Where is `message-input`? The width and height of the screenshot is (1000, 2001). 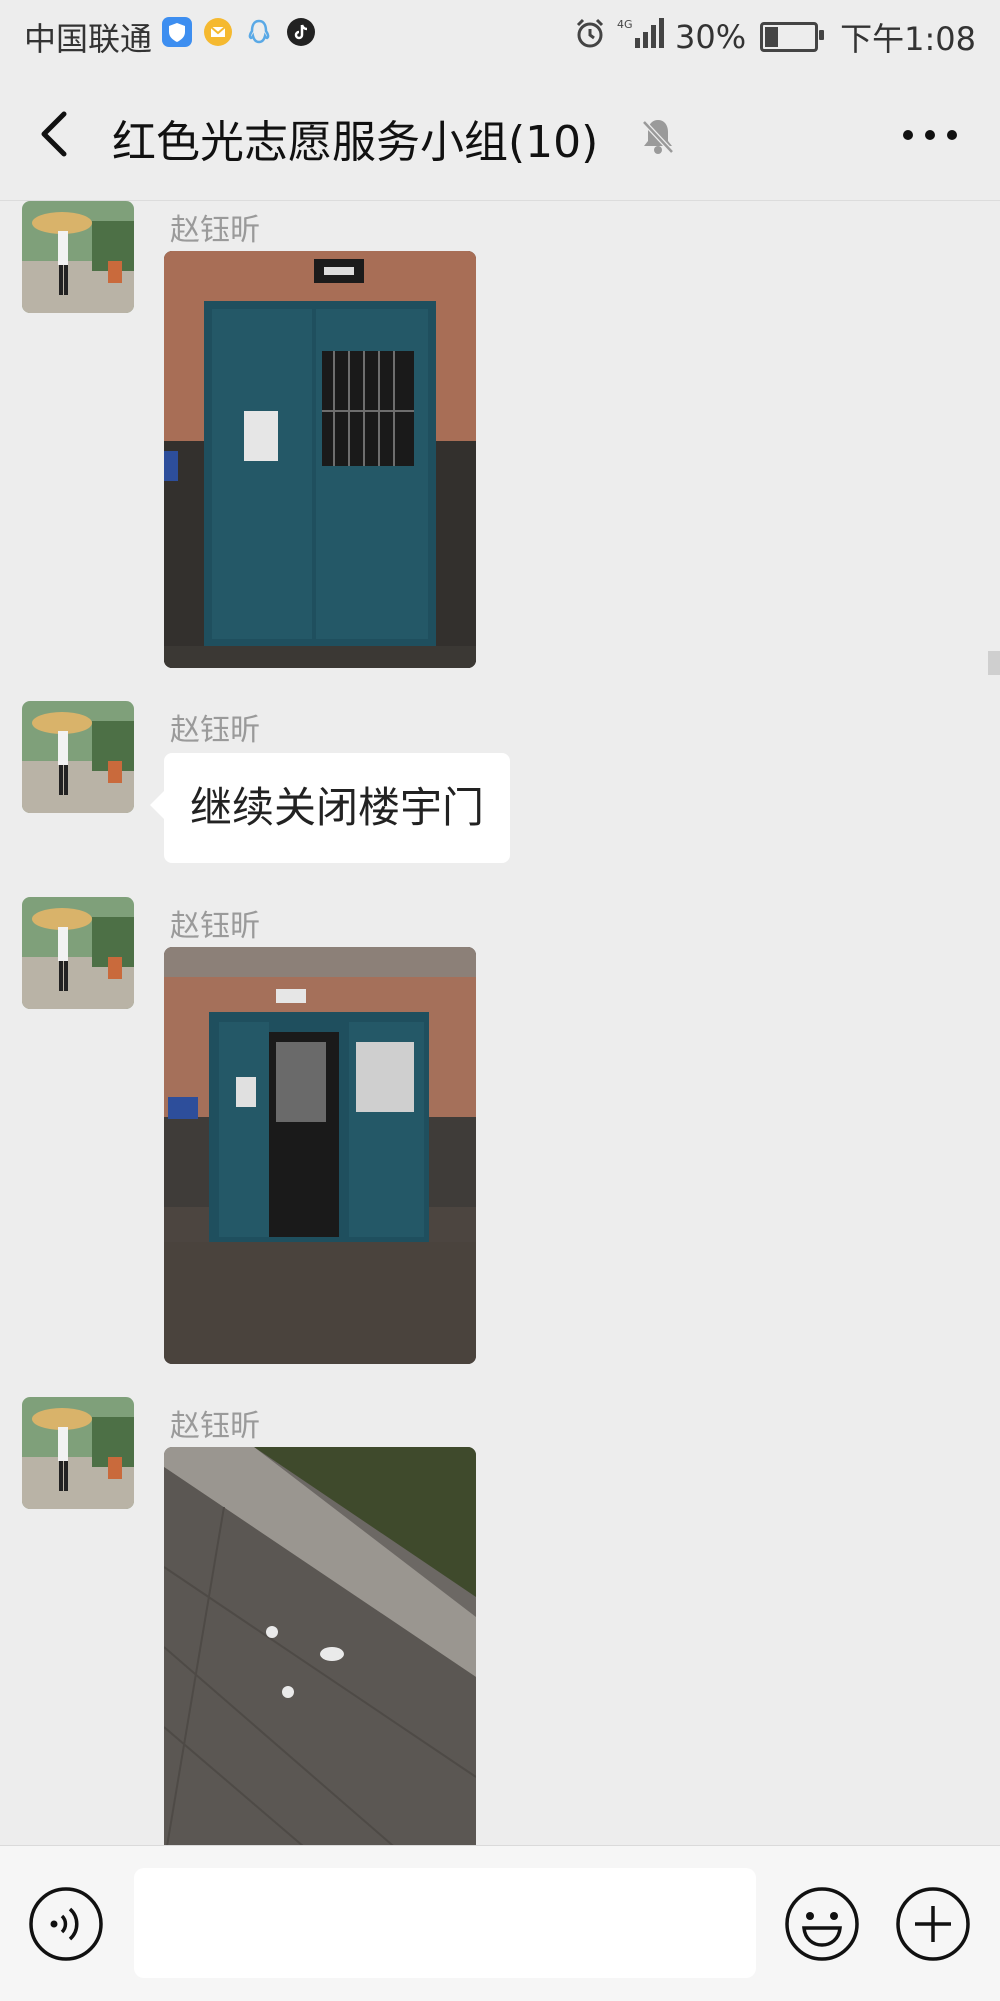
message-input is located at coordinates (445, 1923).